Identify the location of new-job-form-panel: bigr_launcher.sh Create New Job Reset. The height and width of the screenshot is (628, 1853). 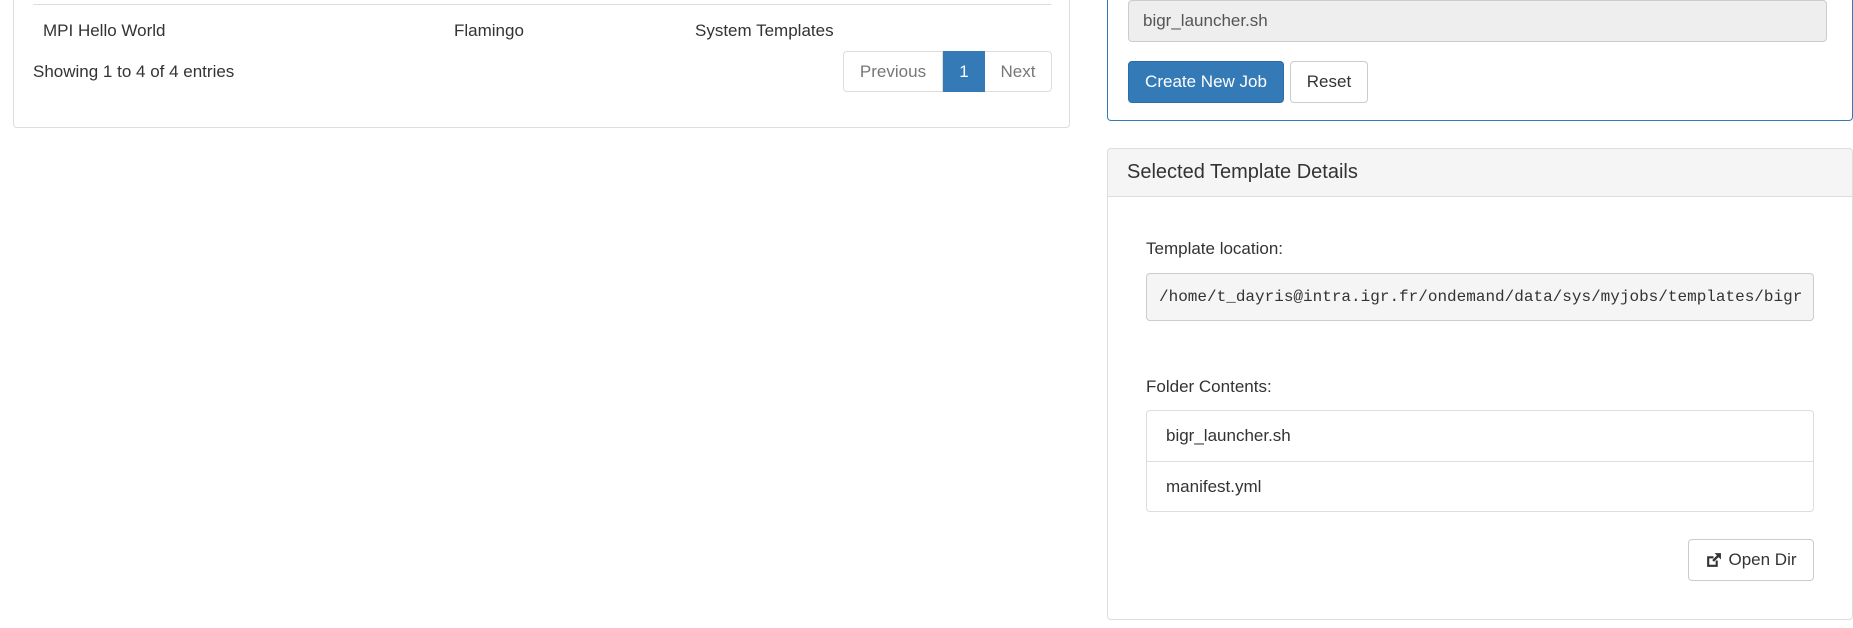
(1480, 60).